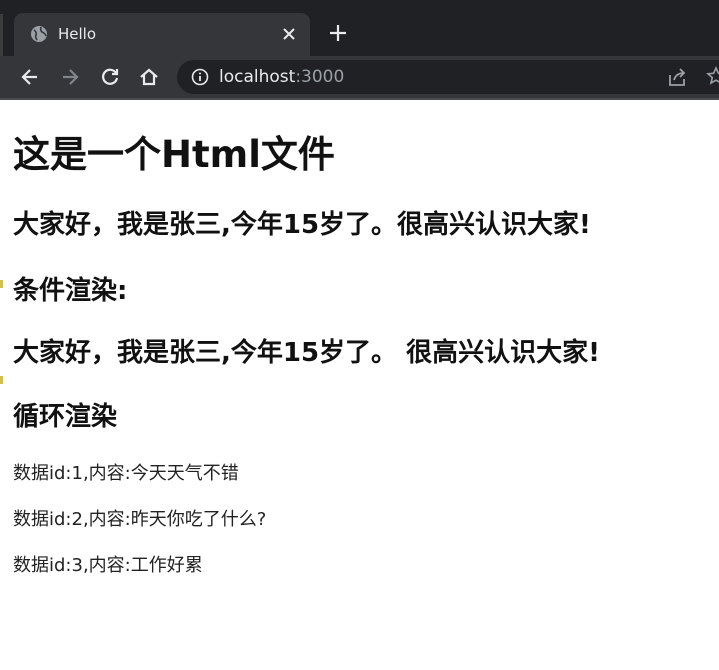 Image resolution: width=719 pixels, height=670 pixels. I want to click on conditional-render-heading: 条件渲染:, so click(70, 291).